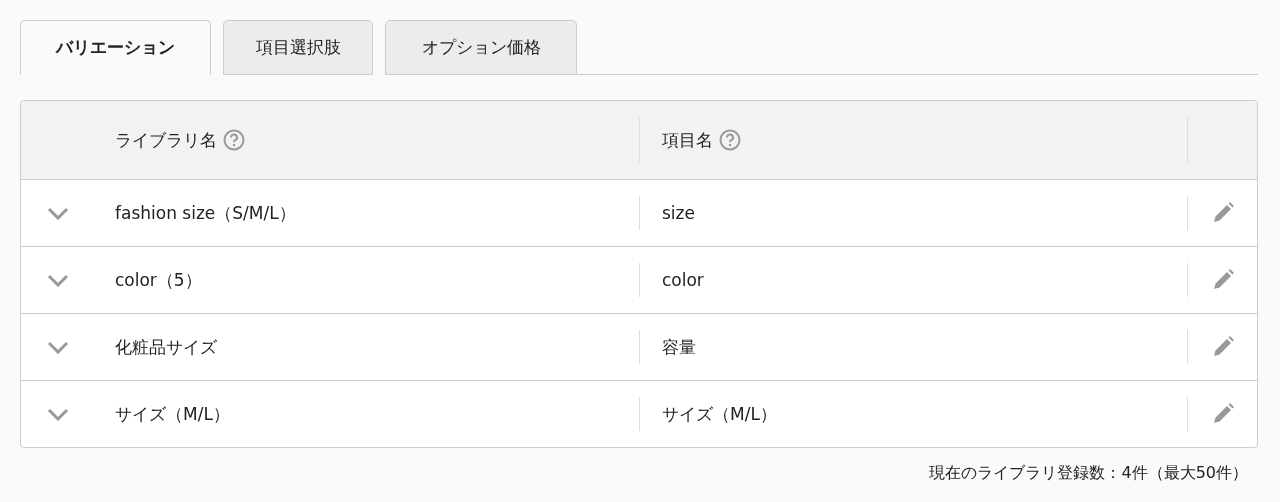 This screenshot has height=502, width=1280. I want to click on column-header: 項目名, so click(687, 140).